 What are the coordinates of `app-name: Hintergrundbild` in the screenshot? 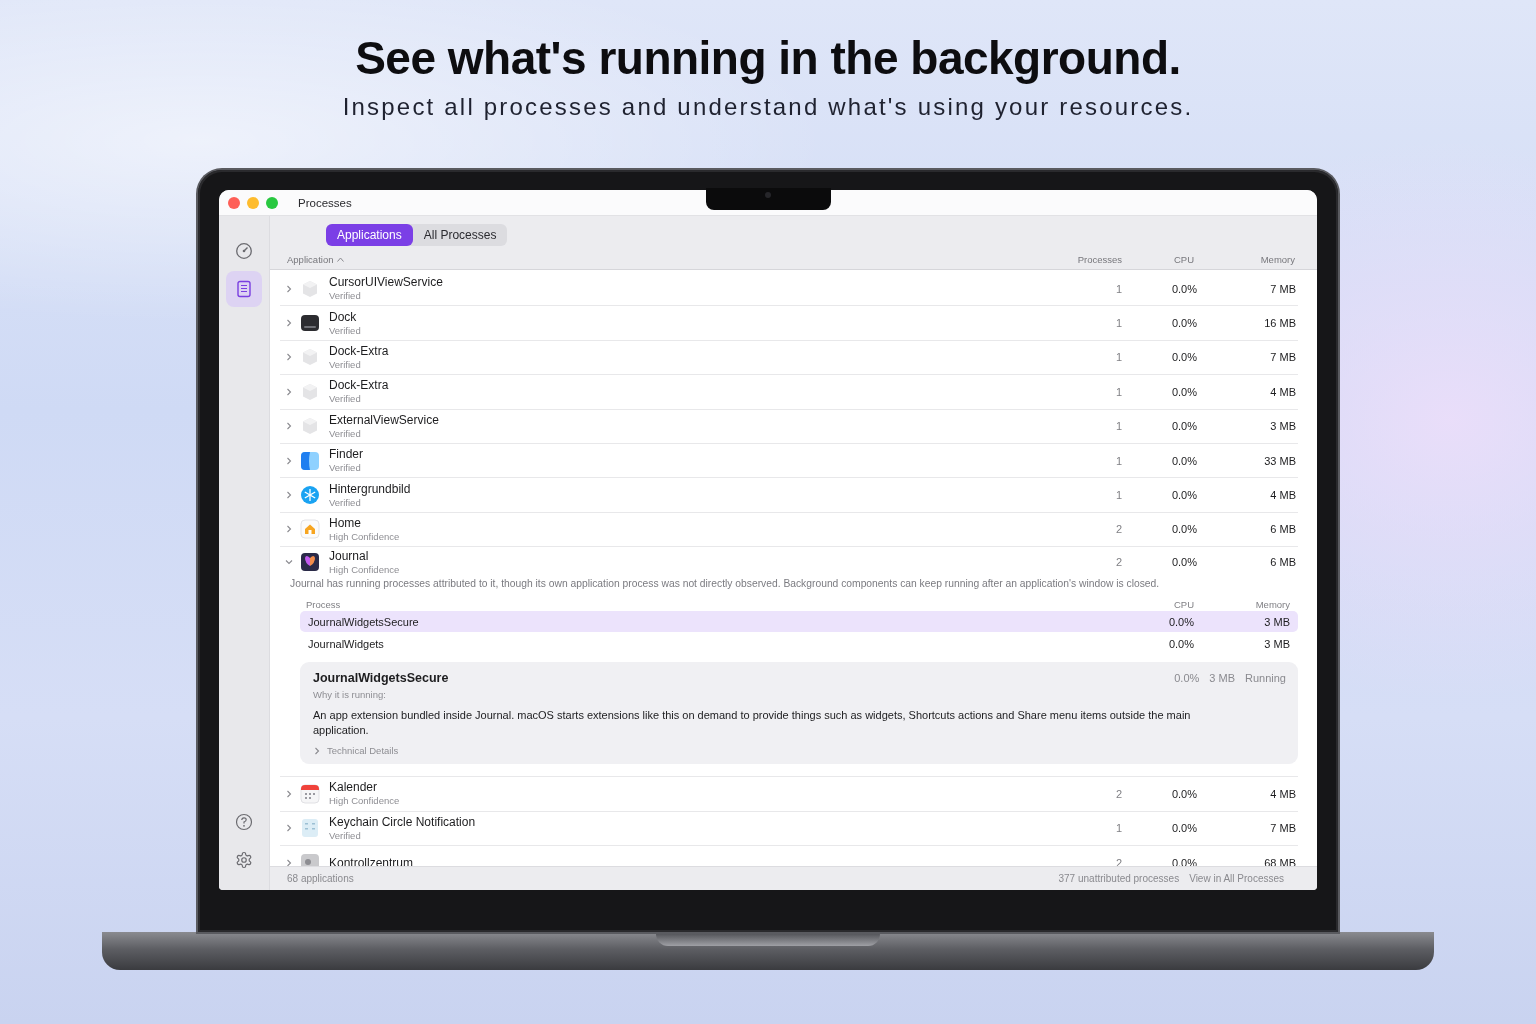 It's located at (370, 488).